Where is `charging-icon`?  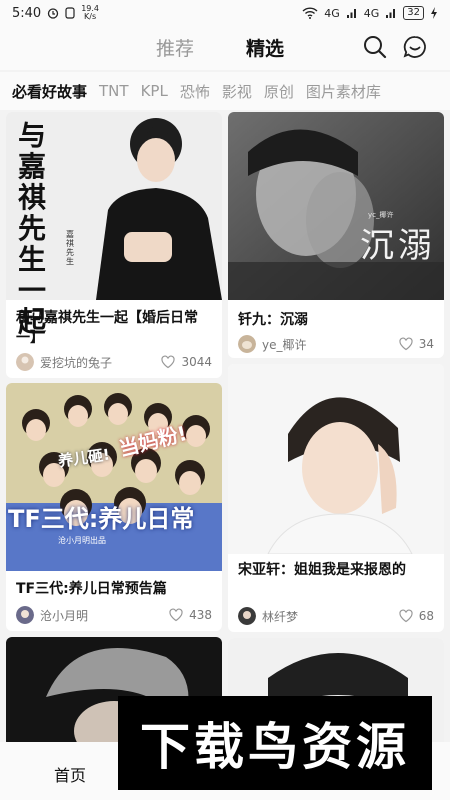
charging-icon is located at coordinates (434, 13).